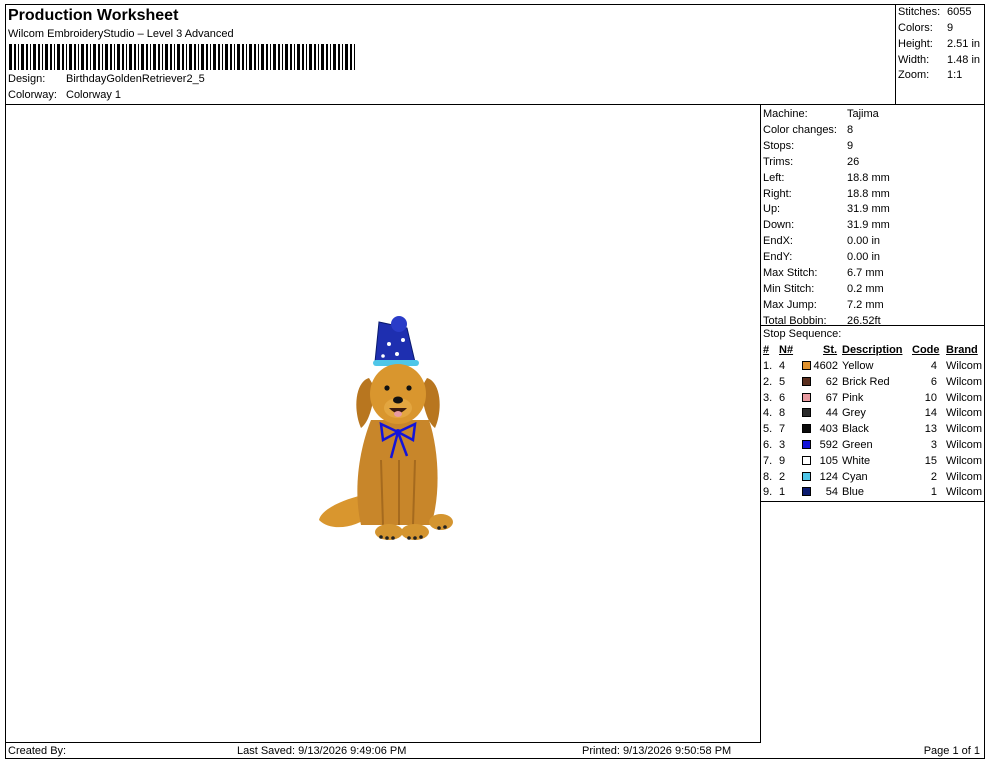 The width and height of the screenshot is (990, 762). Describe the element at coordinates (959, 12) in the screenshot. I see `stitches-value: 6055` at that location.